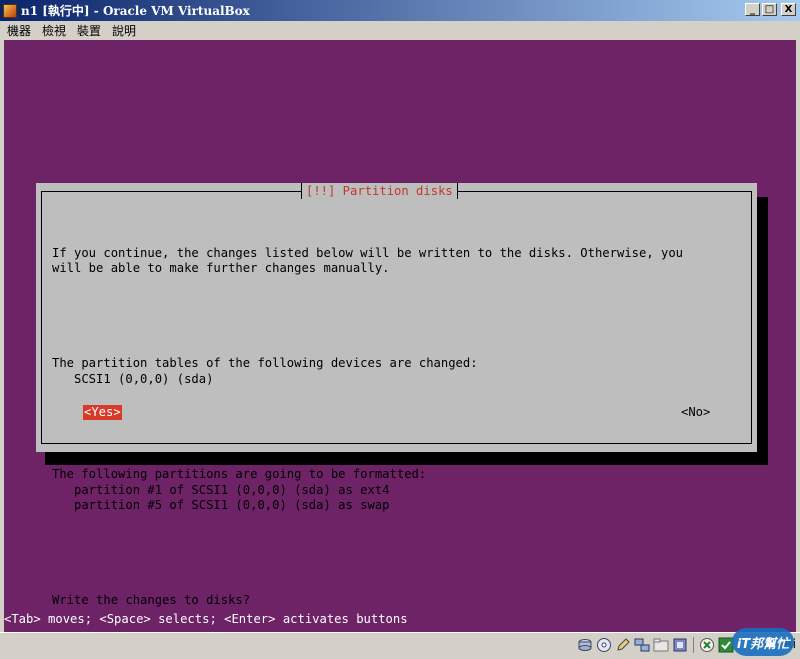  What do you see at coordinates (400, 30) in the screenshot?
I see `menu-bar: 機器 檢視 裝置 說明` at bounding box center [400, 30].